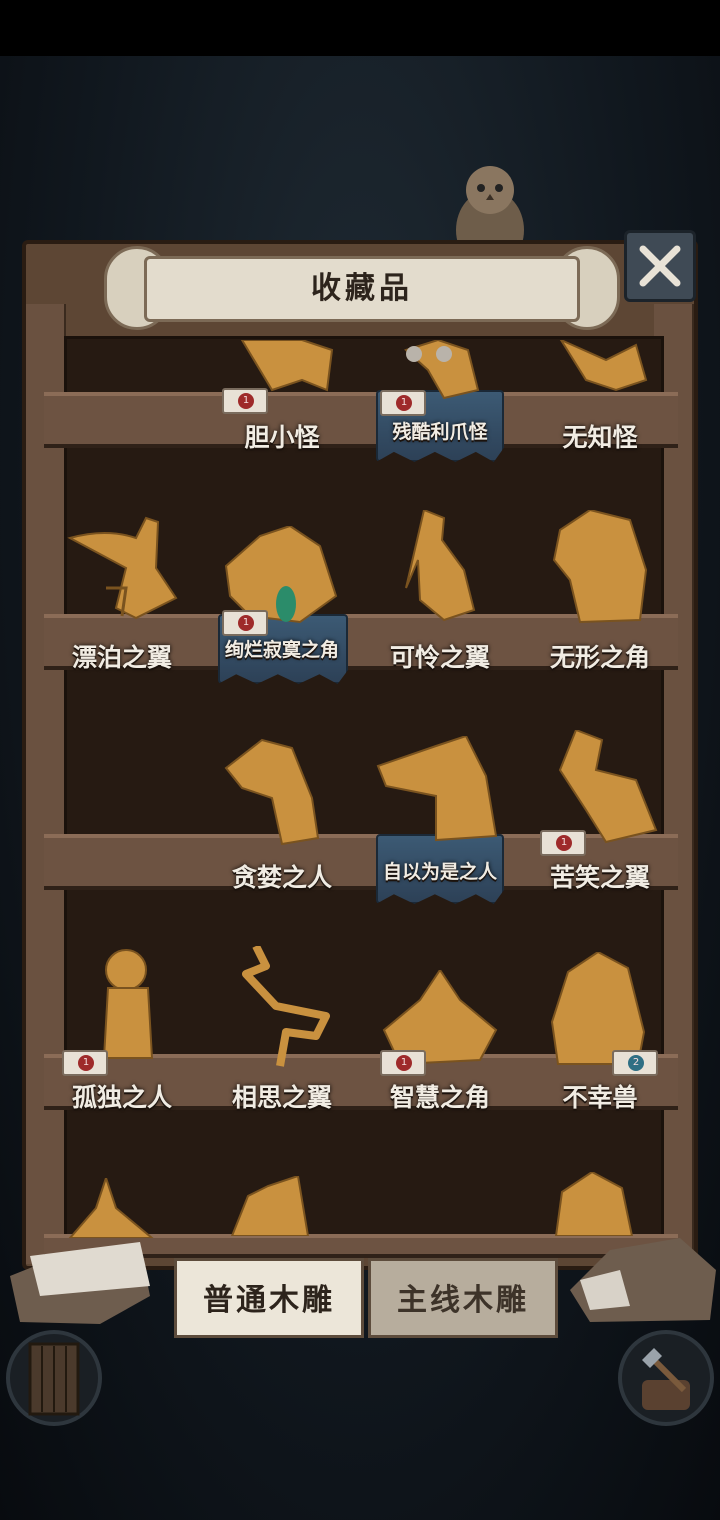  Describe the element at coordinates (46, 784) in the screenshot. I see `cabinet-post-left` at that location.